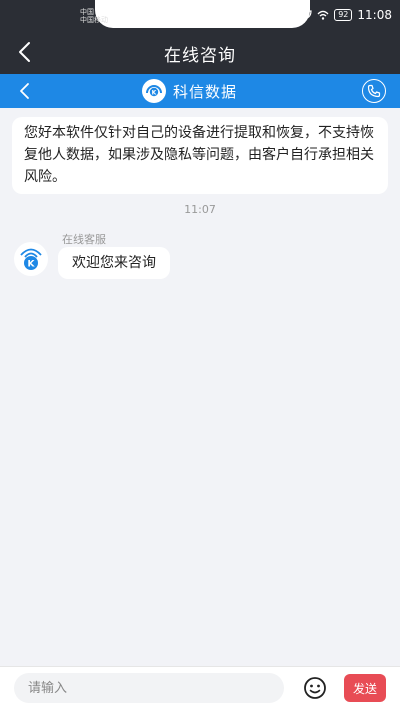 The height and width of the screenshot is (711, 400). What do you see at coordinates (94, 20) in the screenshot?
I see `carrier-line-2: 中国移动` at bounding box center [94, 20].